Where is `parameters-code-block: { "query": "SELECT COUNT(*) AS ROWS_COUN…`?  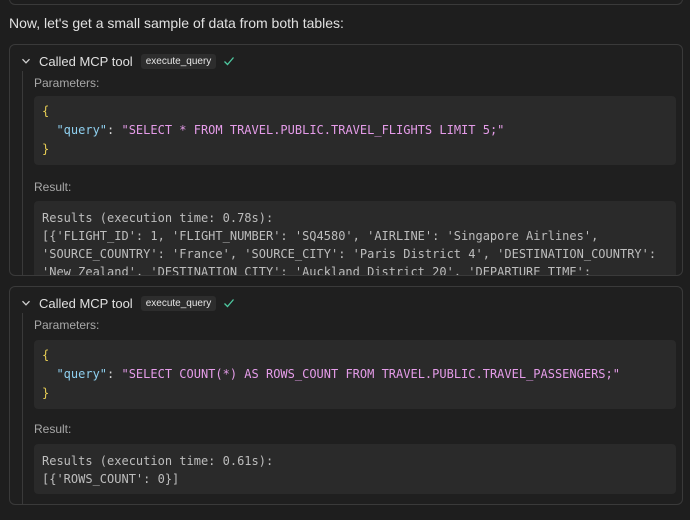 parameters-code-block: { "query": "SELECT COUNT(*) AS ROWS_COUN… is located at coordinates (355, 374).